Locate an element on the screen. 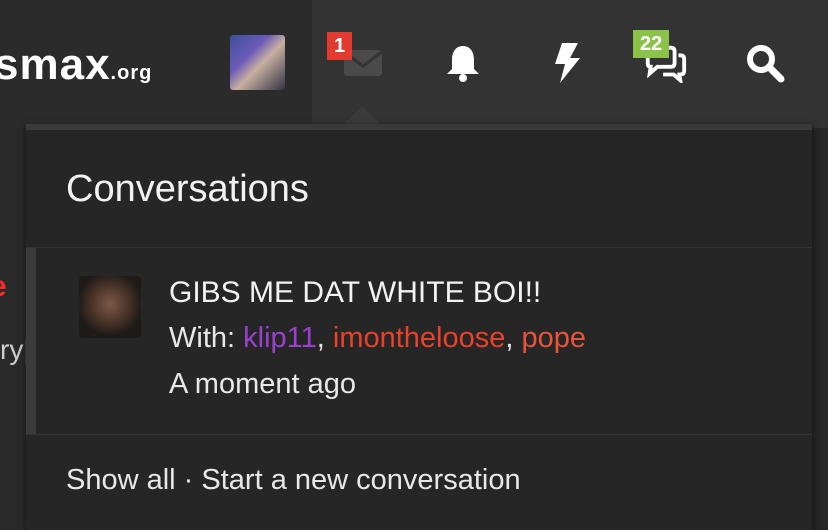 This screenshot has width=828, height=530. bell-icon is located at coordinates (463, 64).